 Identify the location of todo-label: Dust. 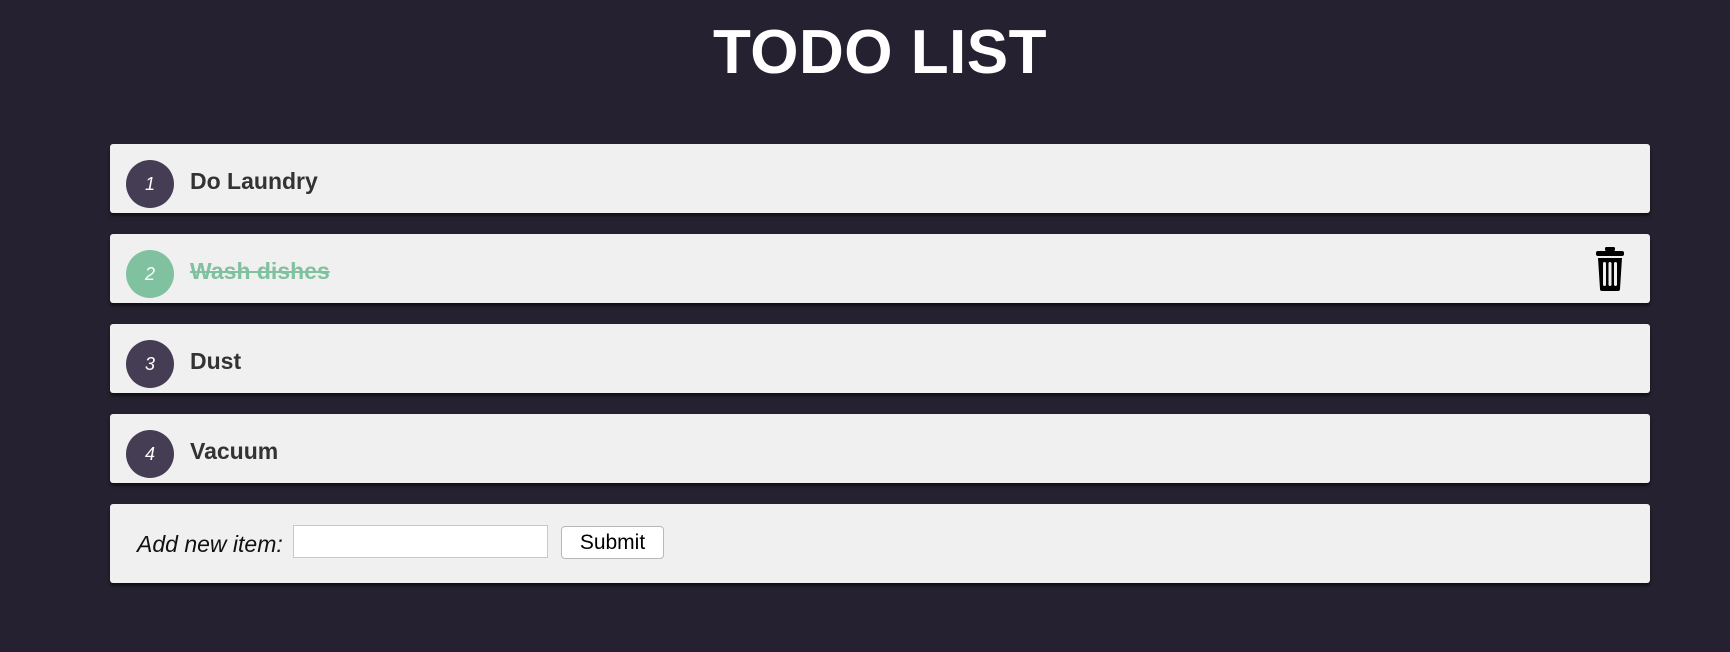
(215, 361).